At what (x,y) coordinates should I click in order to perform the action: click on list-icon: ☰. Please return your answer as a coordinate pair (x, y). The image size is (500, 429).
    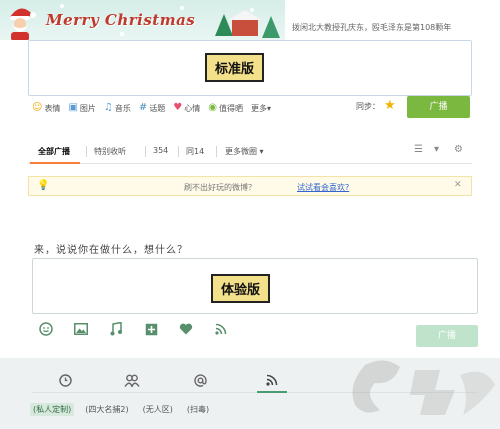
    Looking at the image, I should click on (418, 149).